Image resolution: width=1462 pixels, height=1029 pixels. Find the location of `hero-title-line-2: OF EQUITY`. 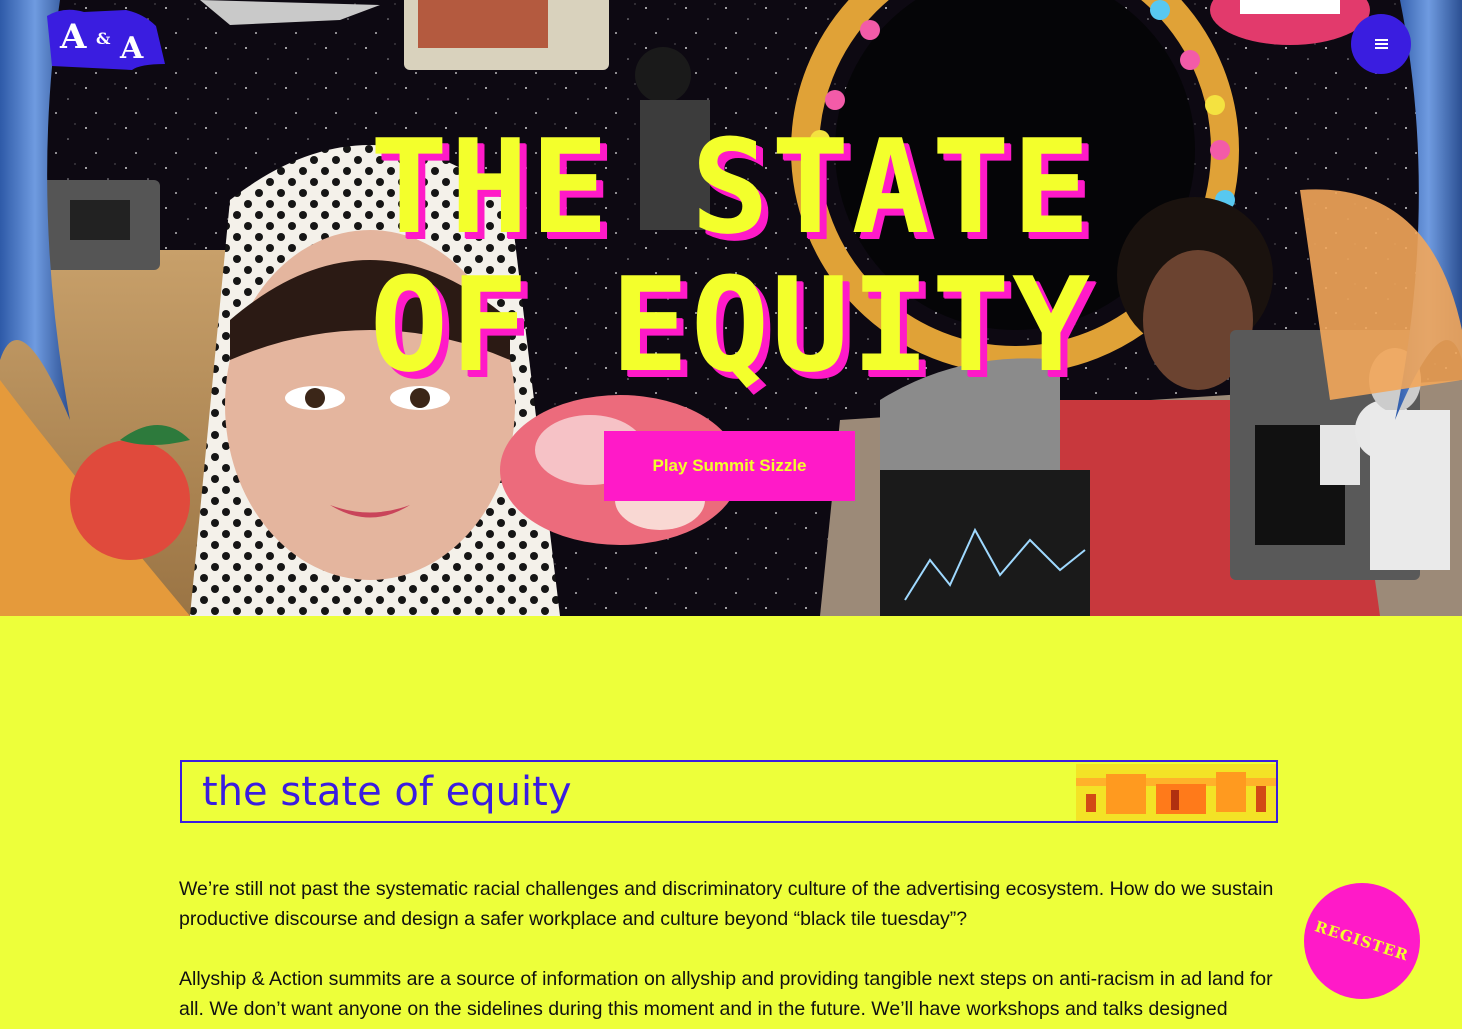

hero-title-line-2: OF EQUITY is located at coordinates (731, 325).